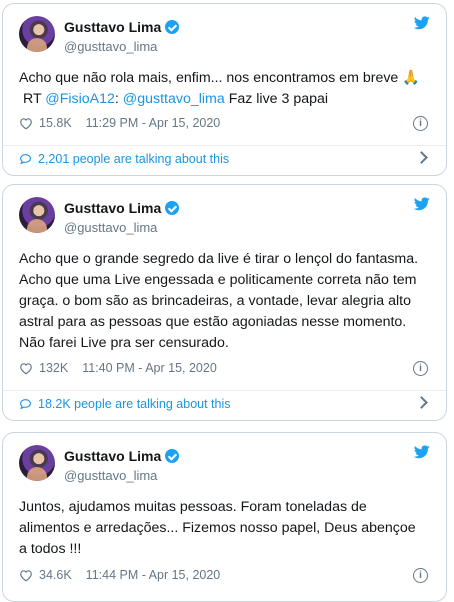 Image resolution: width=454 pixels, height=602 pixels. What do you see at coordinates (134, 404) in the screenshot?
I see `conversation-count: 18.2K people are talking about this` at bounding box center [134, 404].